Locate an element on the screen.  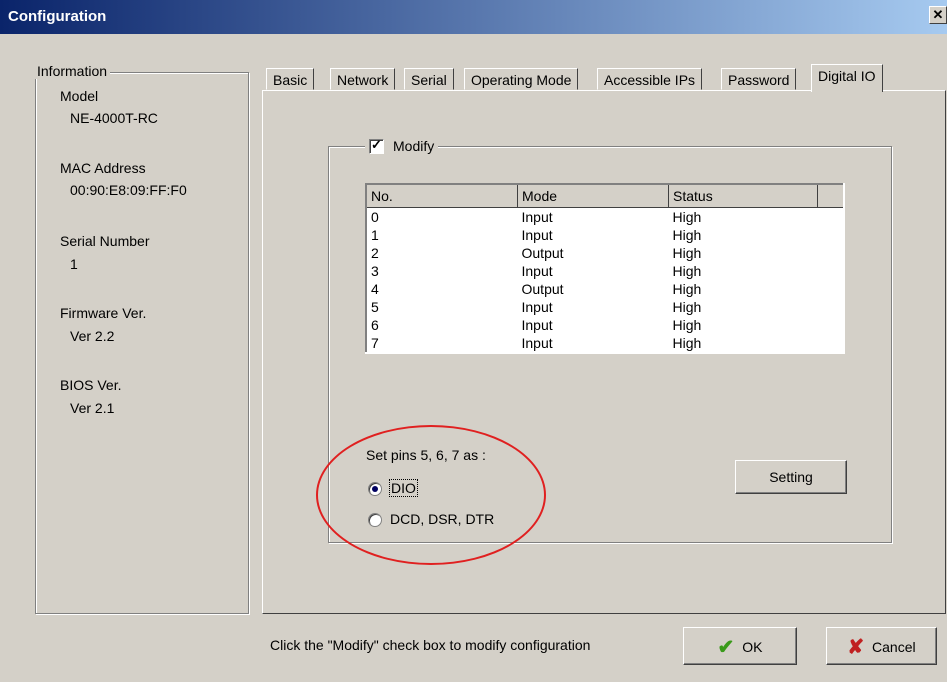
tab-digital-io: Digital IO is located at coordinates (847, 78).